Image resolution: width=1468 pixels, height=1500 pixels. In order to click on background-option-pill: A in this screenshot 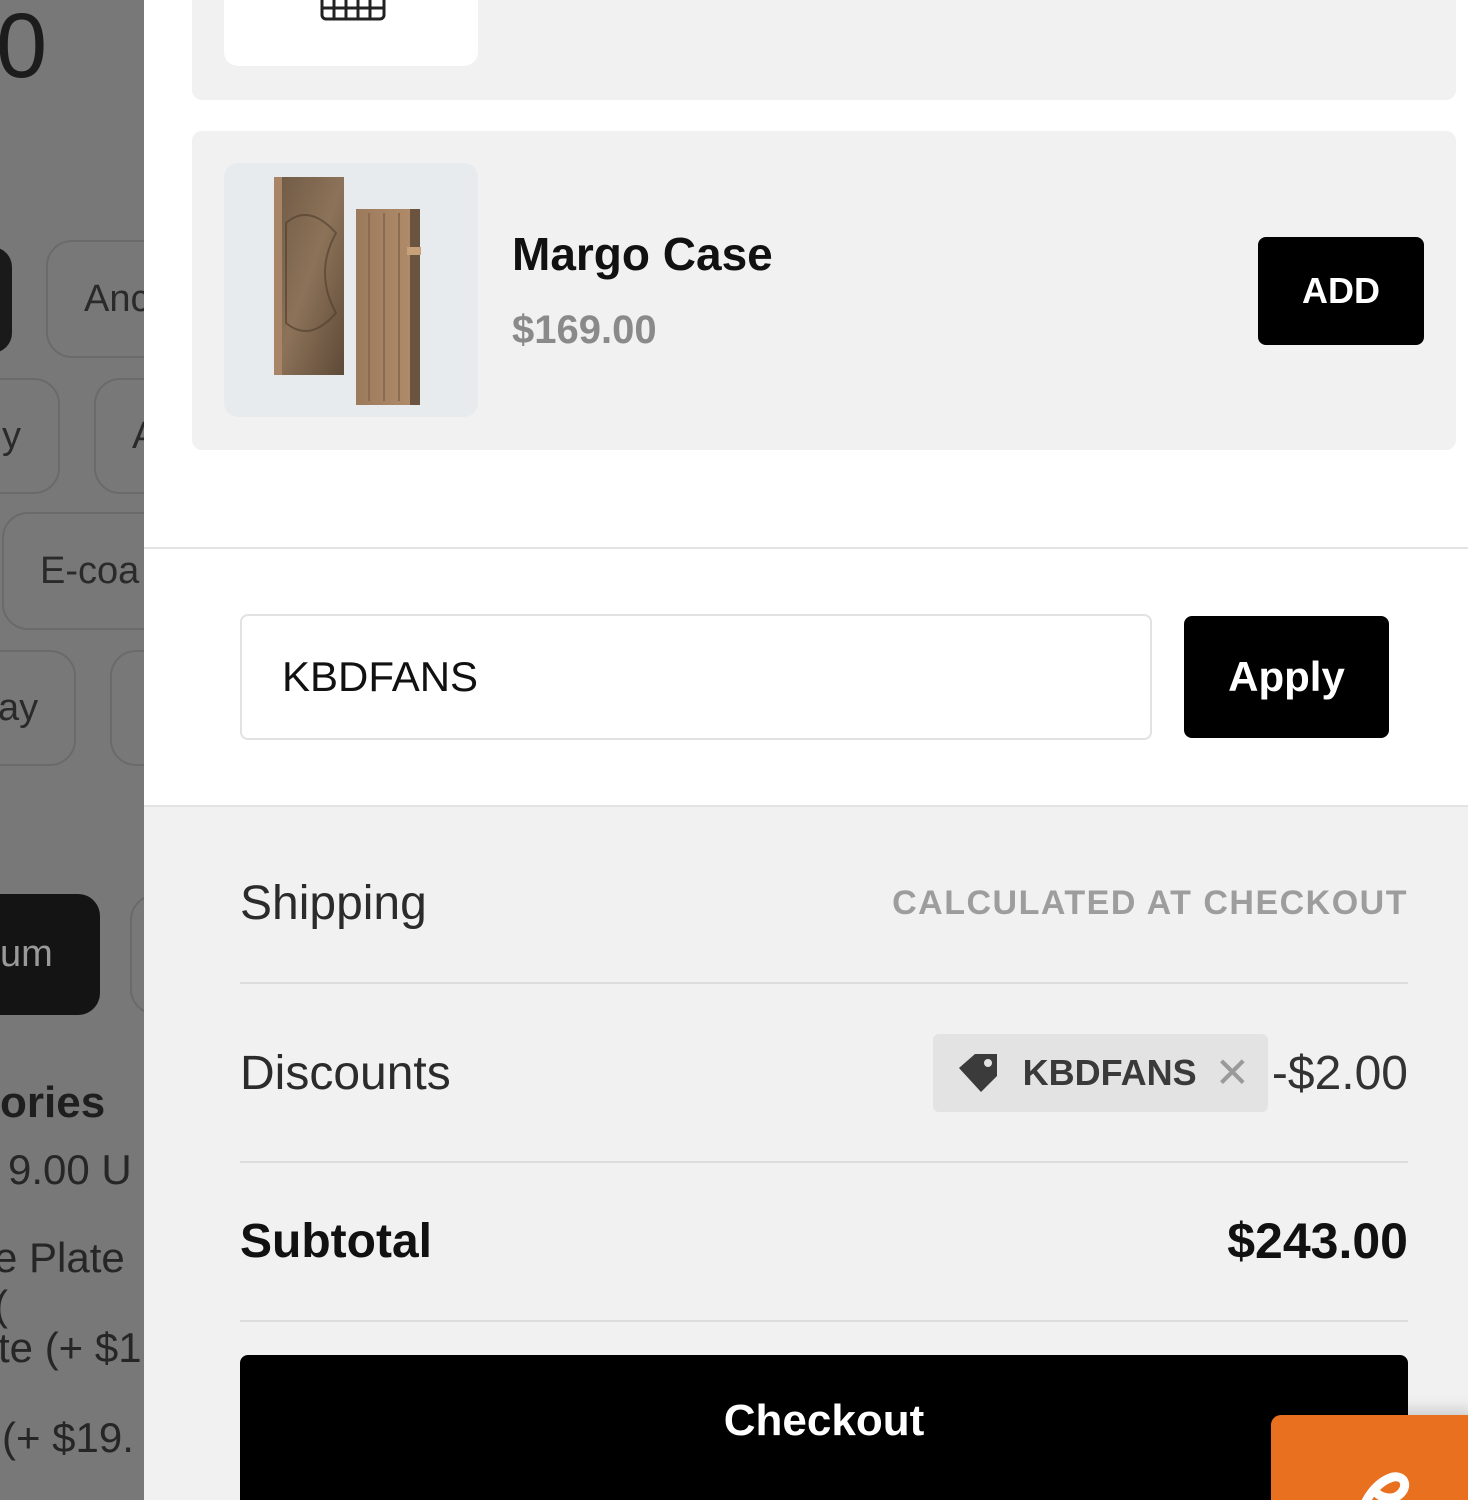, I will do `click(119, 436)`.